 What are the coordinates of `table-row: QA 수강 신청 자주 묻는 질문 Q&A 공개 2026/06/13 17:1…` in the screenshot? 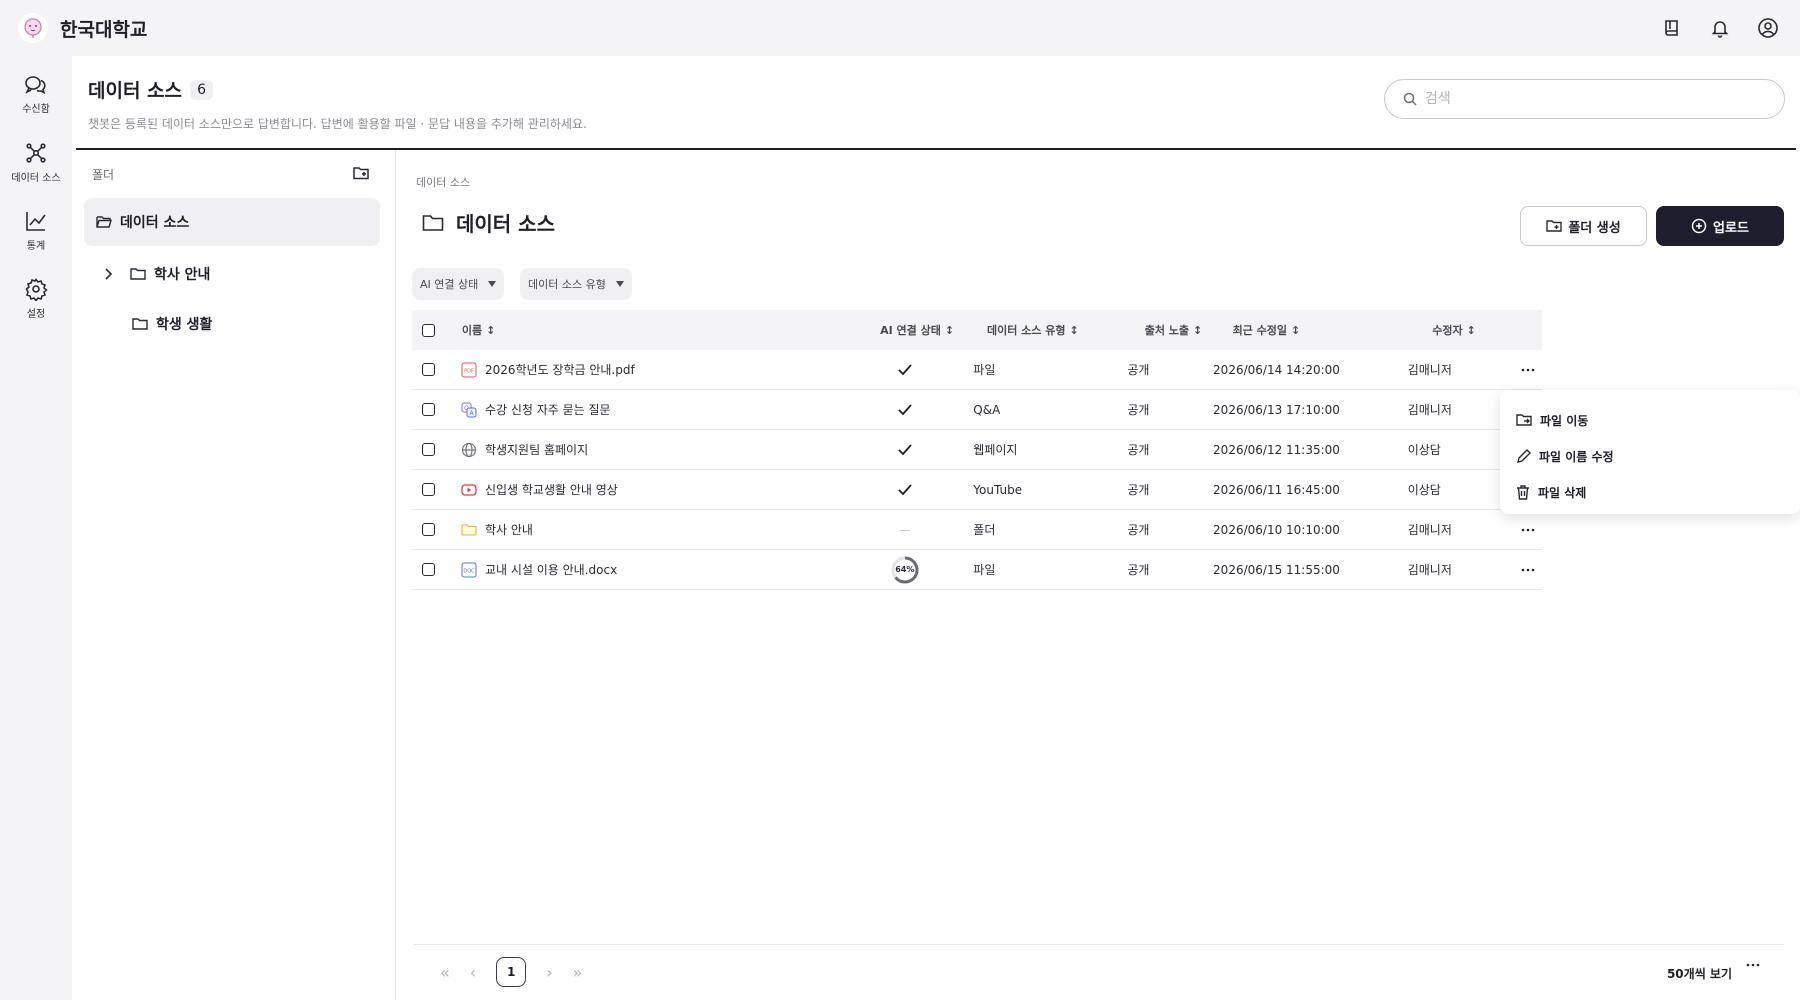 It's located at (977, 410).